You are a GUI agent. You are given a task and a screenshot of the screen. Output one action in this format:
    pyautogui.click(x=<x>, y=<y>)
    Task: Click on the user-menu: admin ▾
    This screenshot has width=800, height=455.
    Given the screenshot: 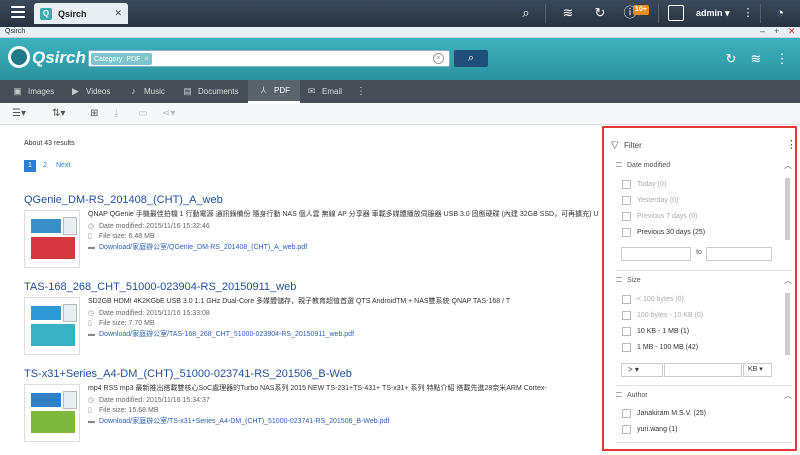 What is the action you would take?
    pyautogui.click(x=713, y=13)
    